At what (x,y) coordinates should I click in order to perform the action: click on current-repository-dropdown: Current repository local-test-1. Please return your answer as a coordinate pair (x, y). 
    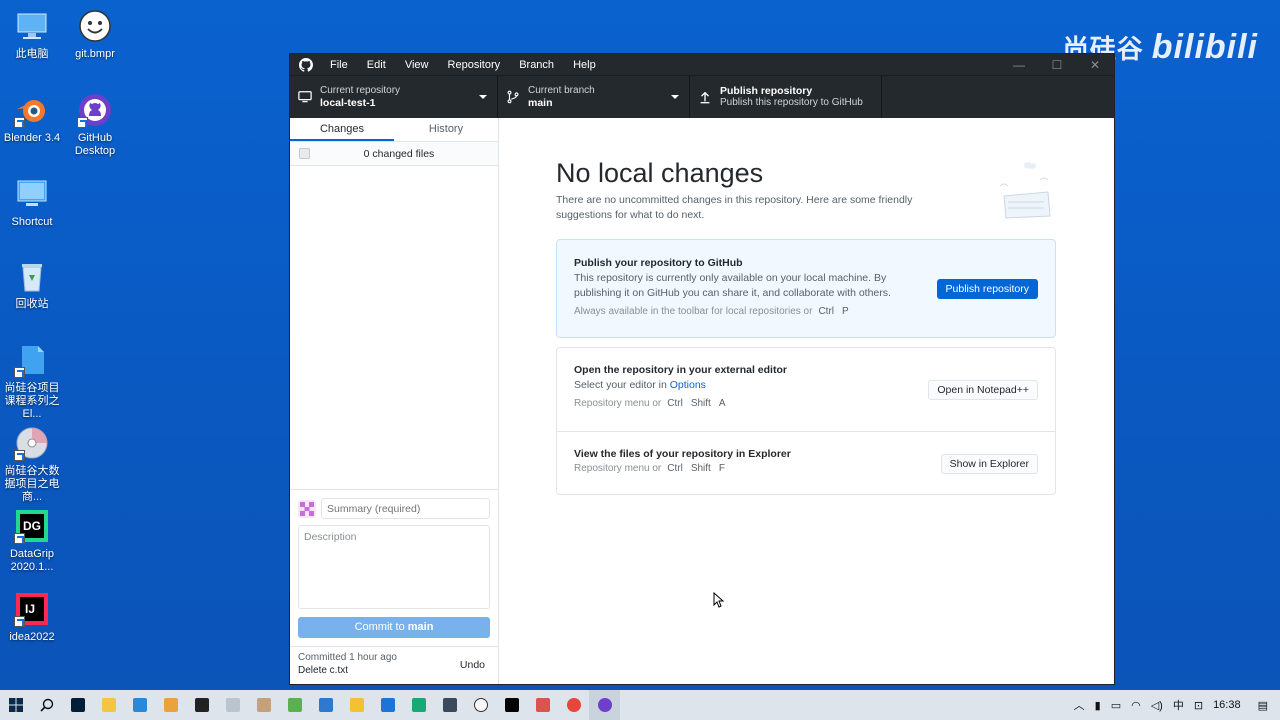
    Looking at the image, I should click on (394, 97).